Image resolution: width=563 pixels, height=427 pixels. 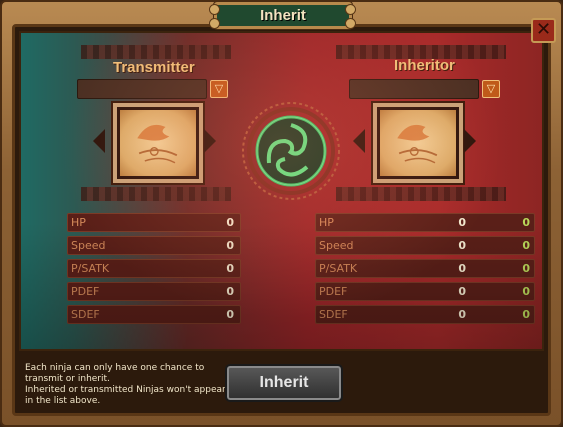 I want to click on inheritor-dropdown-button: ▽, so click(x=491, y=89).